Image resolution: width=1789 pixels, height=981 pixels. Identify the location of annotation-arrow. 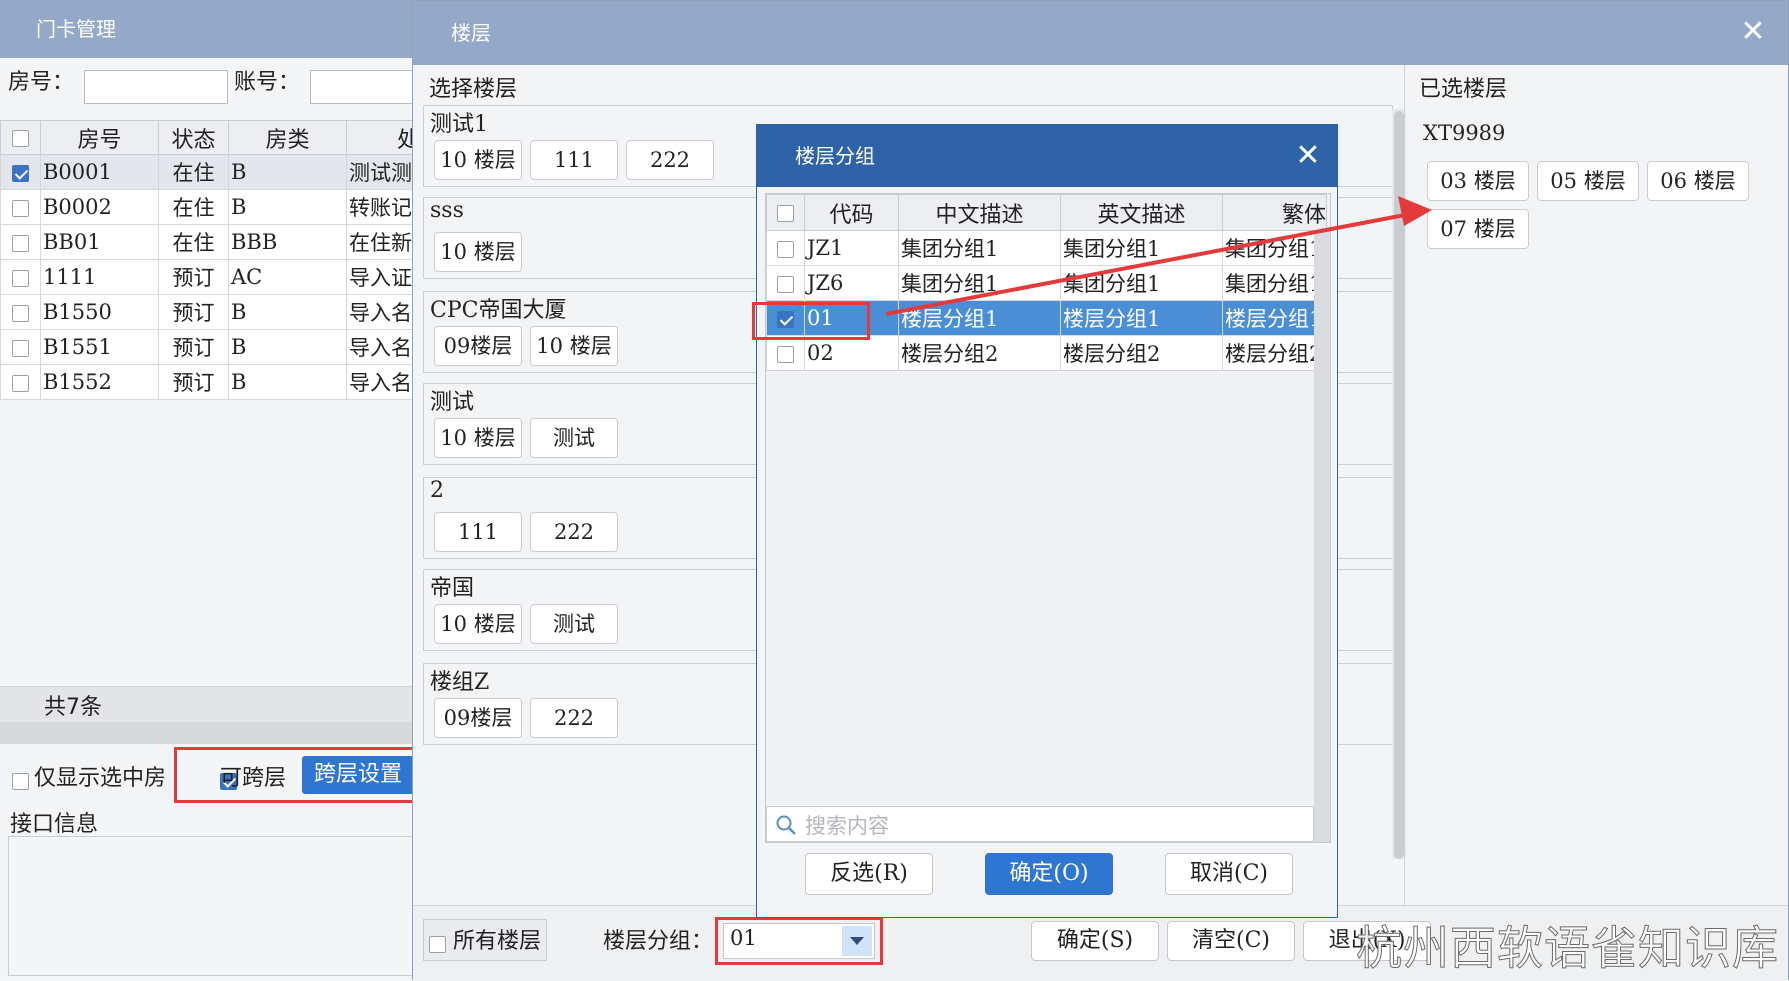
(1158, 256).